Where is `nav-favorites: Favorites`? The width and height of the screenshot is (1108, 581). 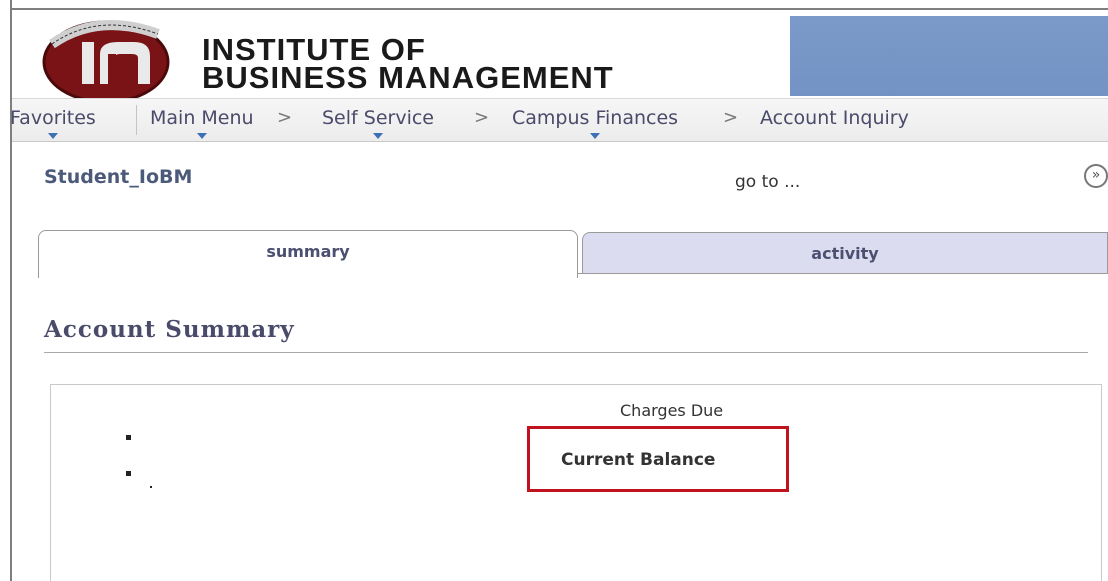
nav-favorites: Favorites is located at coordinates (53, 123).